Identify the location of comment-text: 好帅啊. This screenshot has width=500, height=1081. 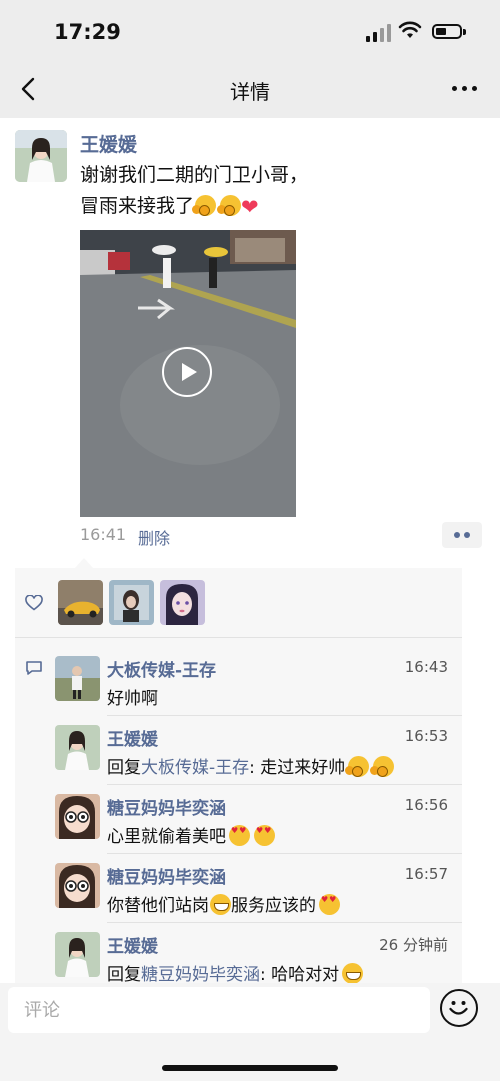
(132, 699).